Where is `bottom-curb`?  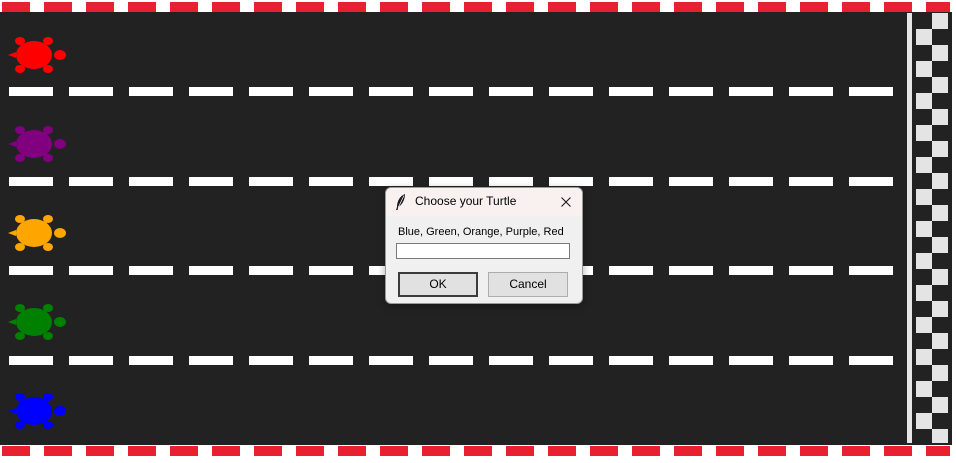 bottom-curb is located at coordinates (476, 451).